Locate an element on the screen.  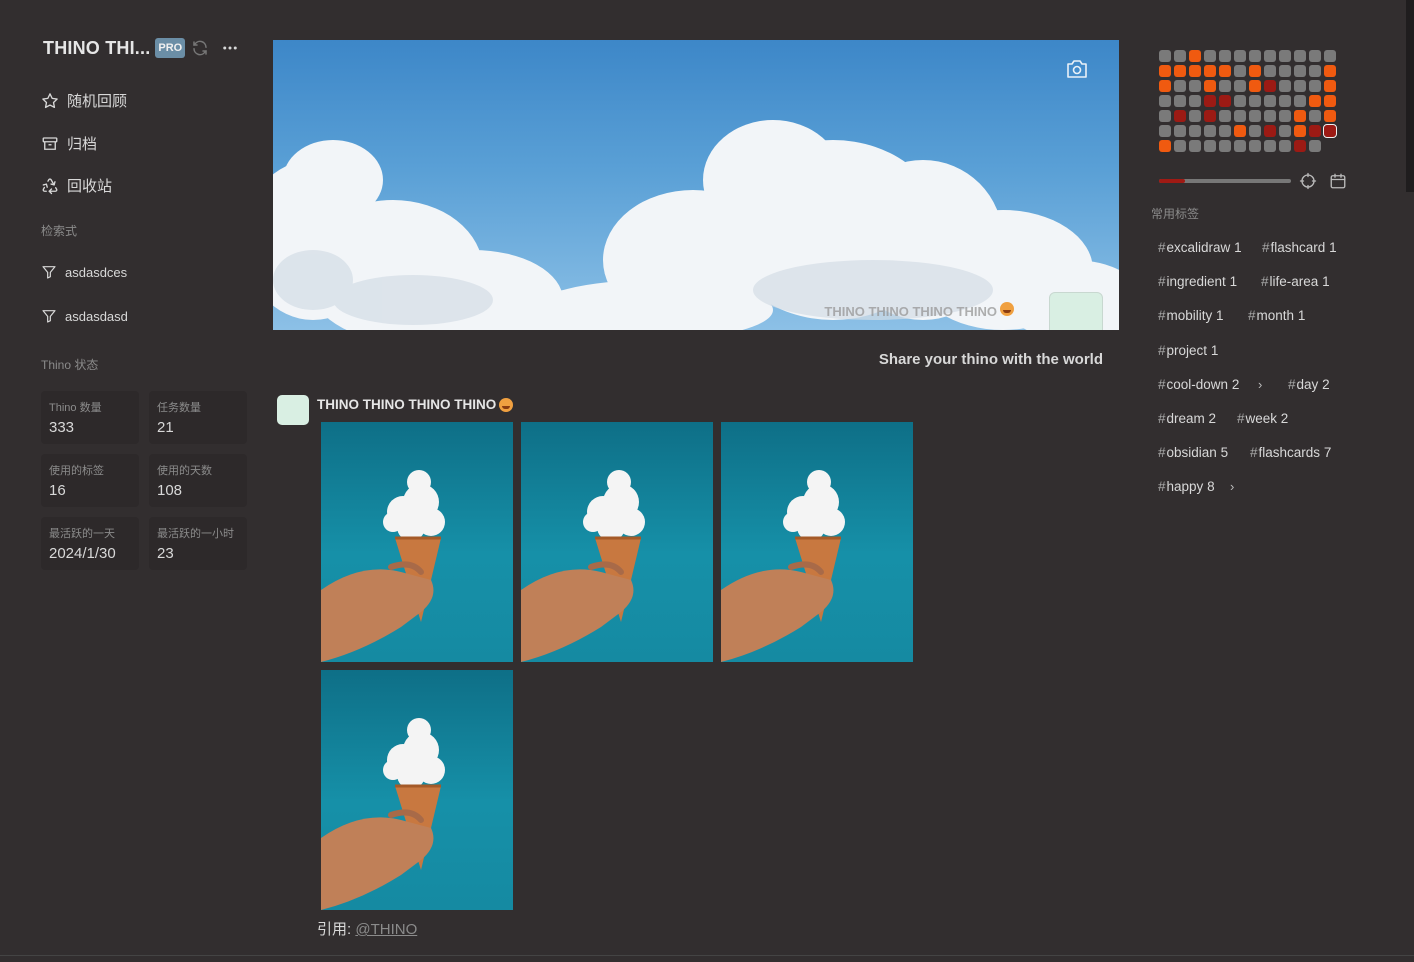
heatmap-range-slider is located at coordinates (1225, 181).